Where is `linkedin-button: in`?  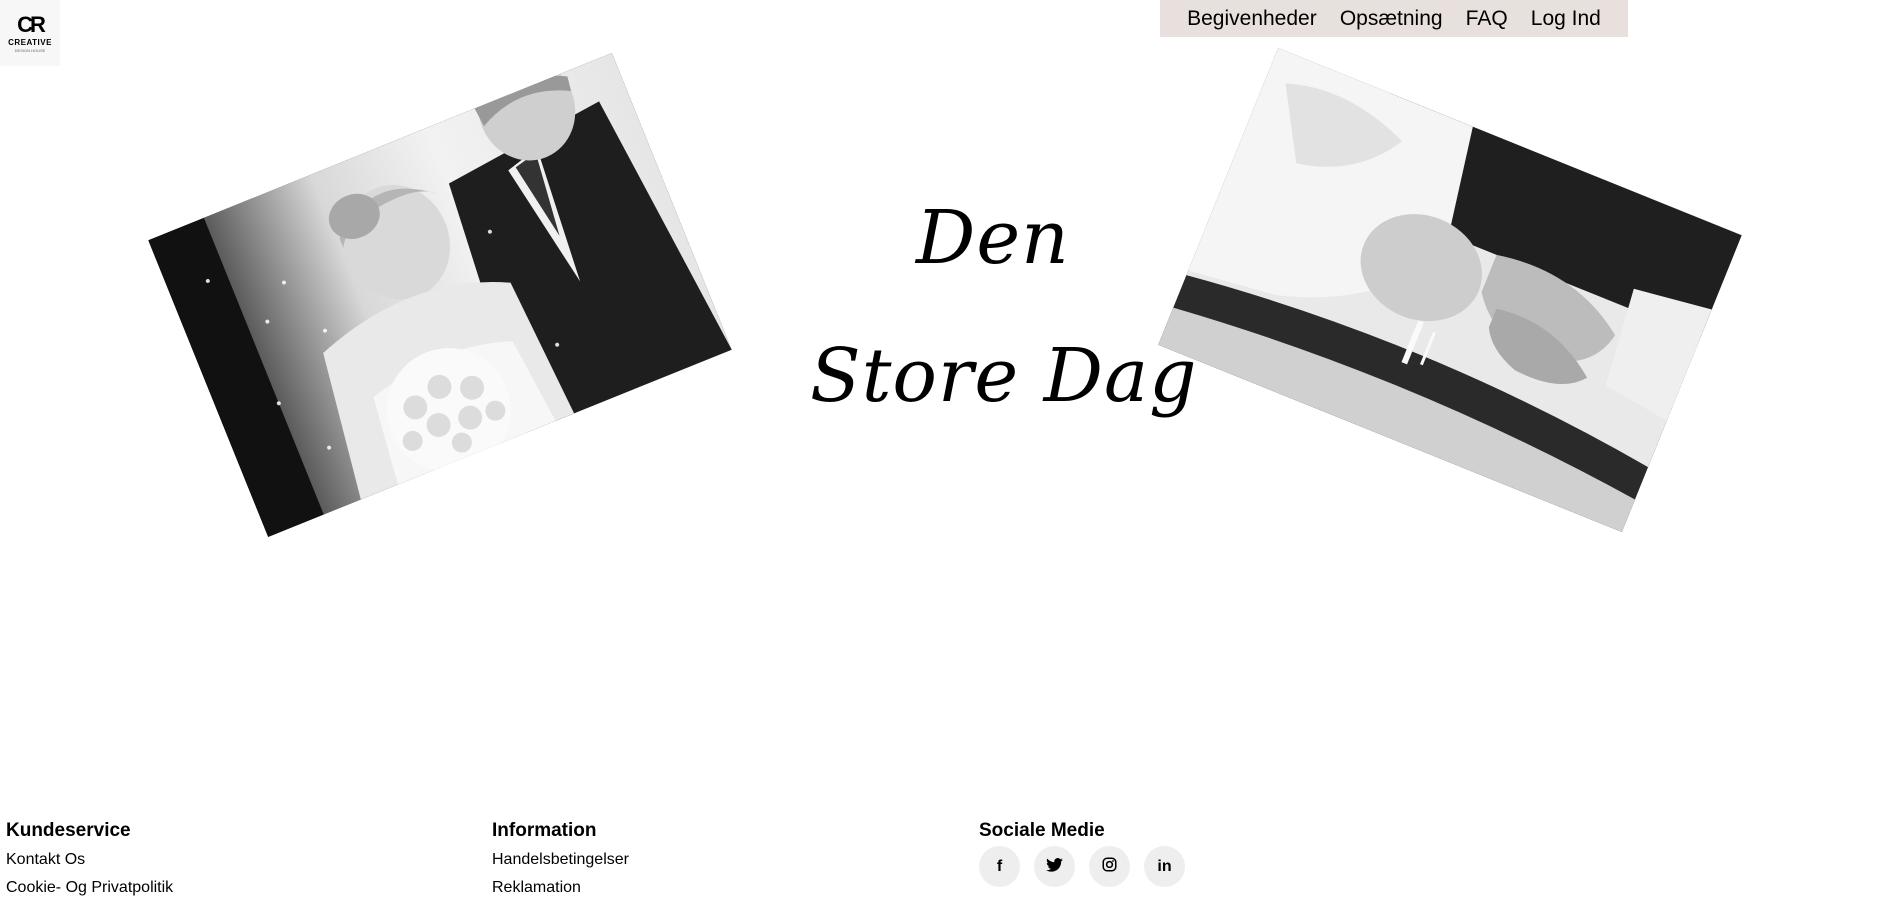
linkedin-button: in is located at coordinates (1164, 866).